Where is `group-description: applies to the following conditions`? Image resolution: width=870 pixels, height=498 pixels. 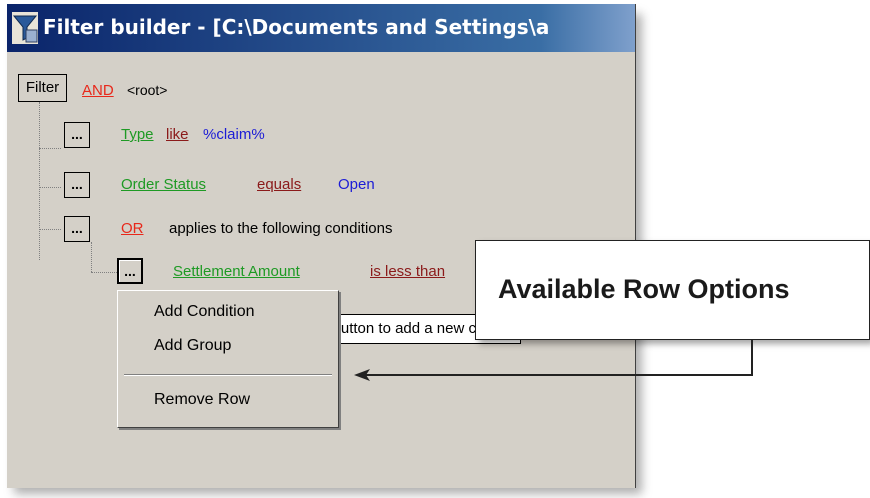
group-description: applies to the following conditions is located at coordinates (281, 228).